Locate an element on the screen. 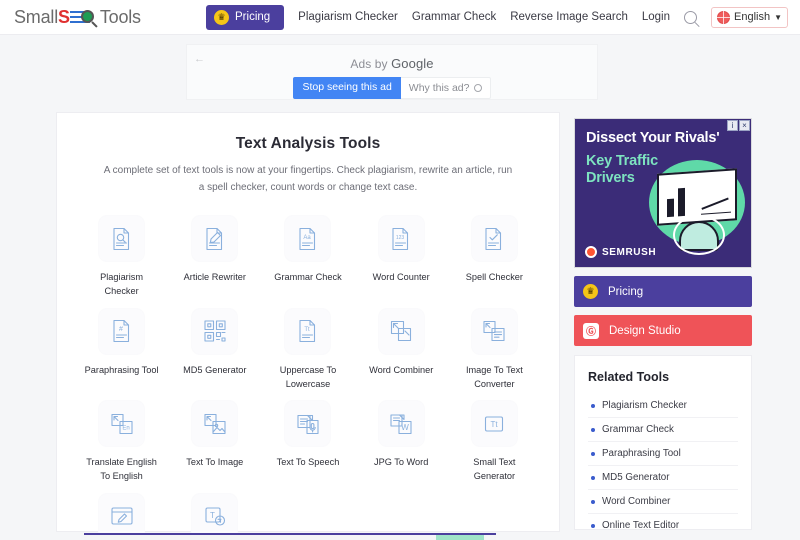  qr-code-icon is located at coordinates (215, 331).